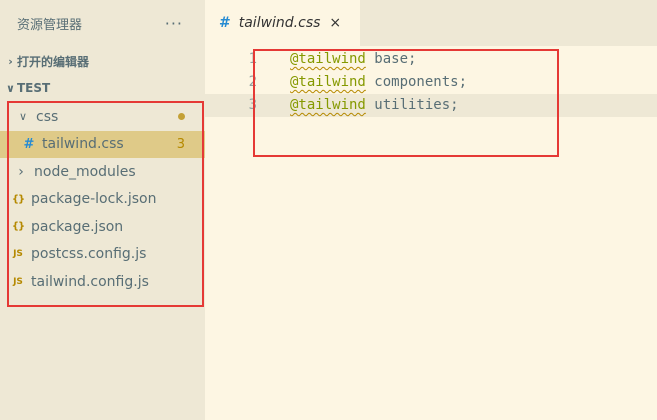  I want to click on line-number: 1, so click(252, 59).